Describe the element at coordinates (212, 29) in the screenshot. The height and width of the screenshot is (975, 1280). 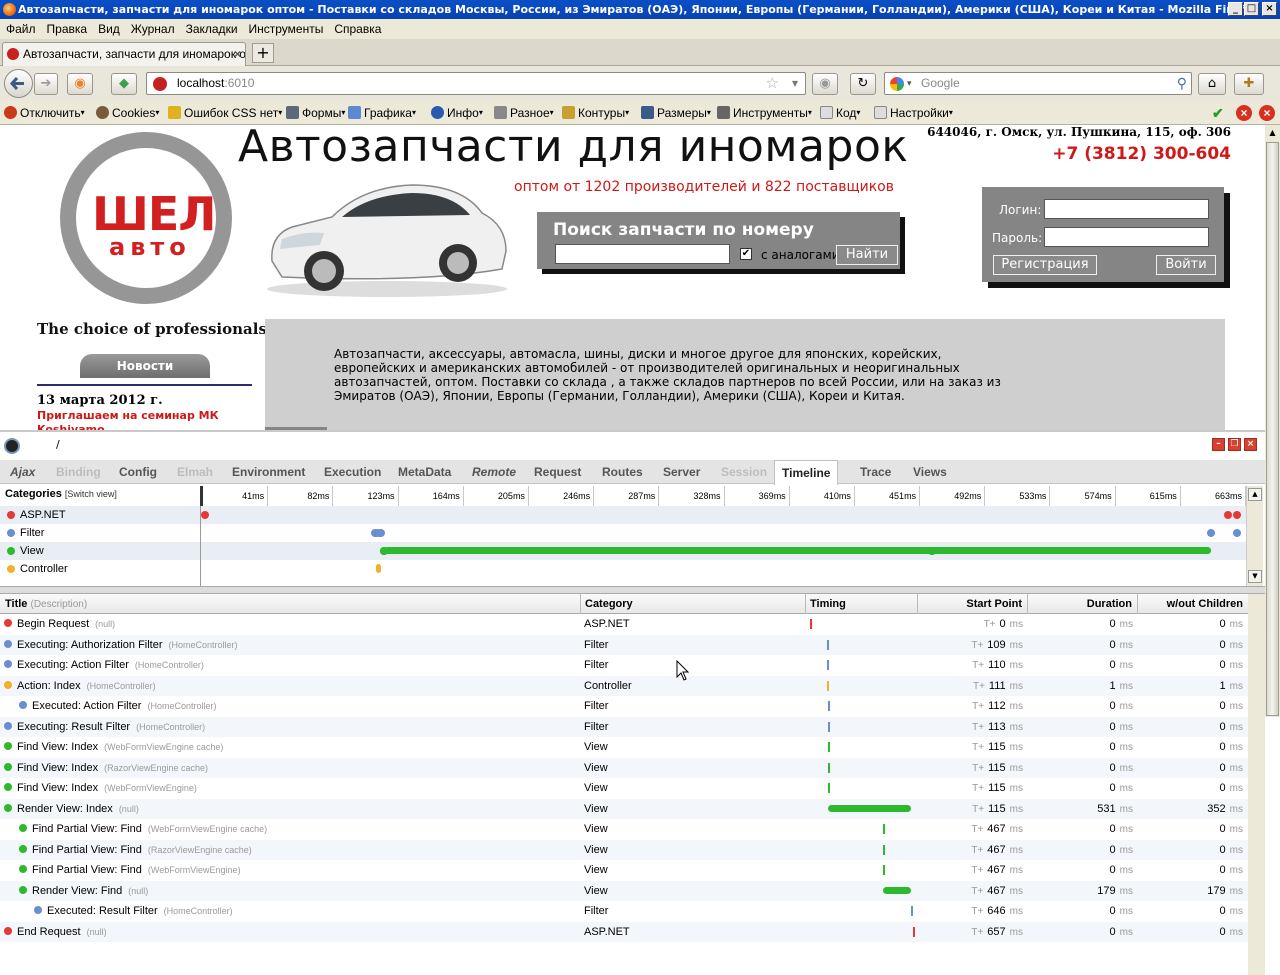
I see `menu-bookmarks: Закладки` at that location.